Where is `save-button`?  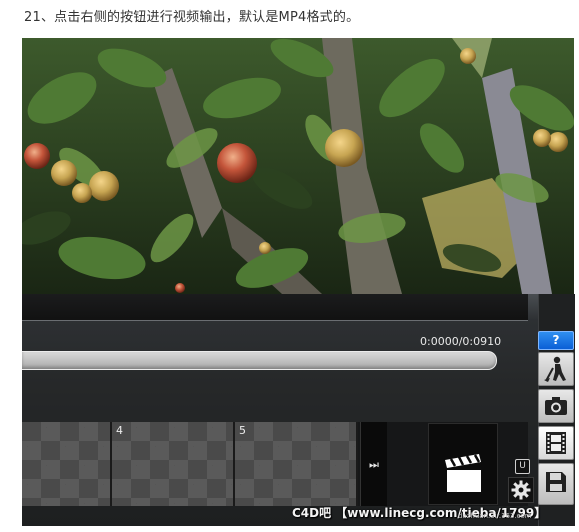
save-button is located at coordinates (556, 484).